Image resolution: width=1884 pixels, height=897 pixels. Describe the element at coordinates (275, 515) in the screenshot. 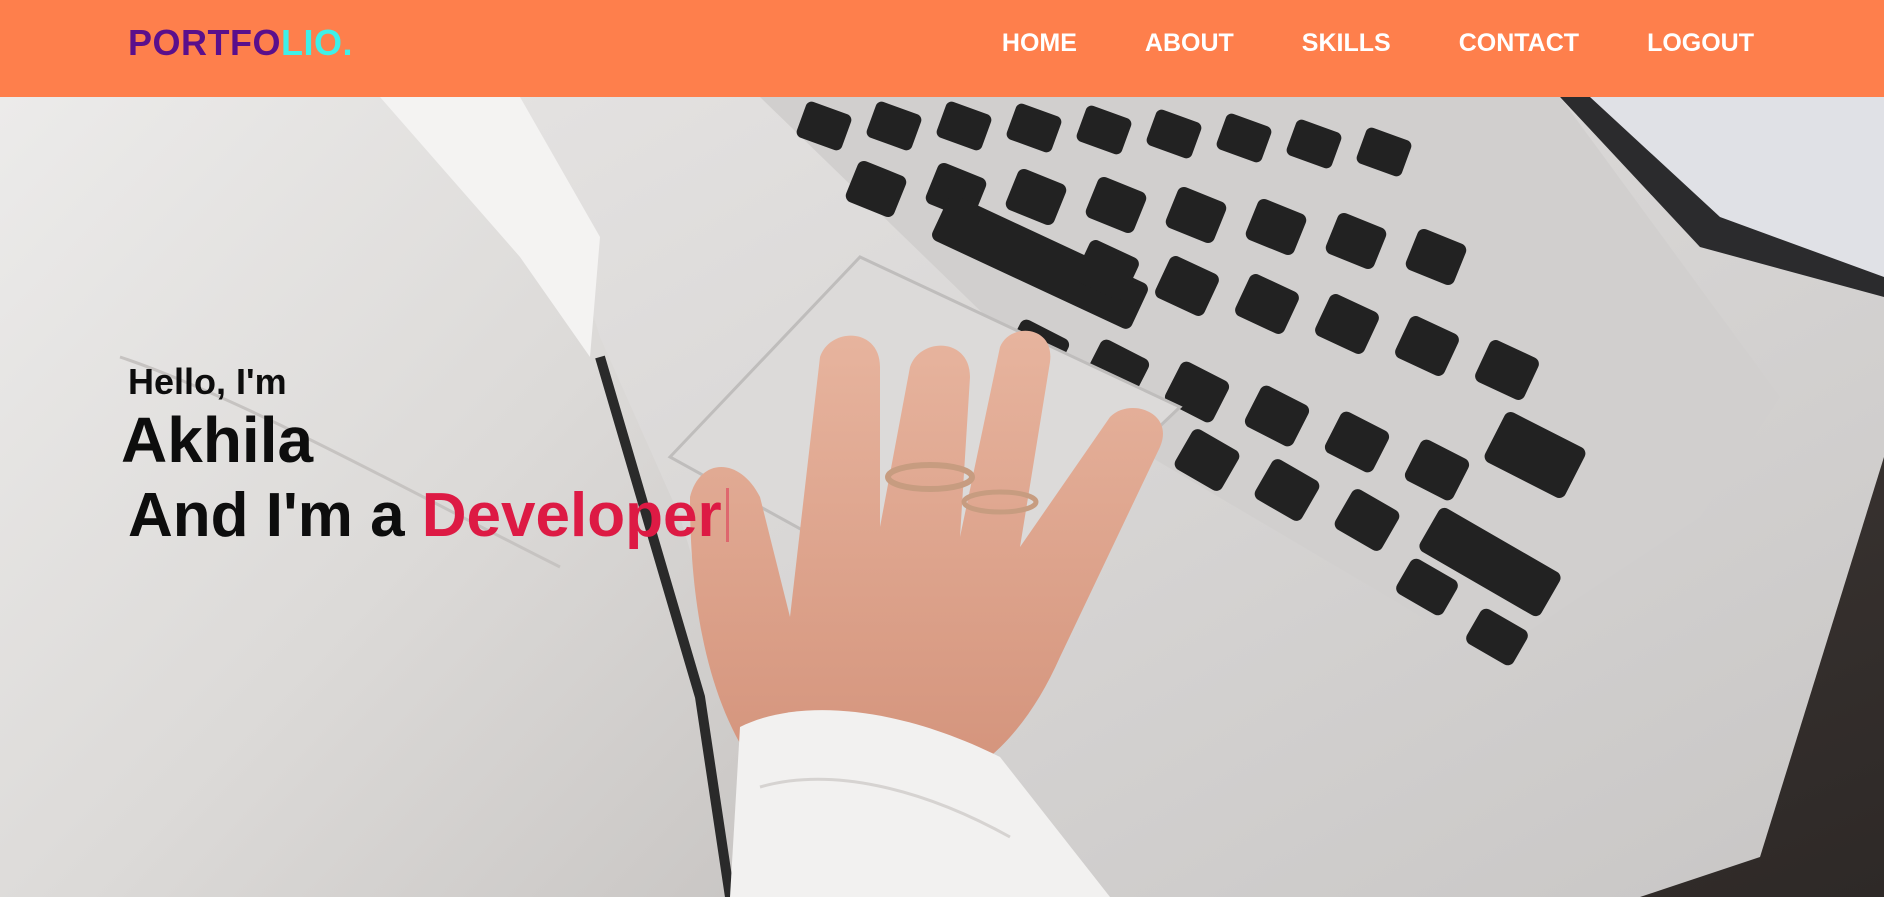

I see `hero-role-prefix: And I'm a` at that location.